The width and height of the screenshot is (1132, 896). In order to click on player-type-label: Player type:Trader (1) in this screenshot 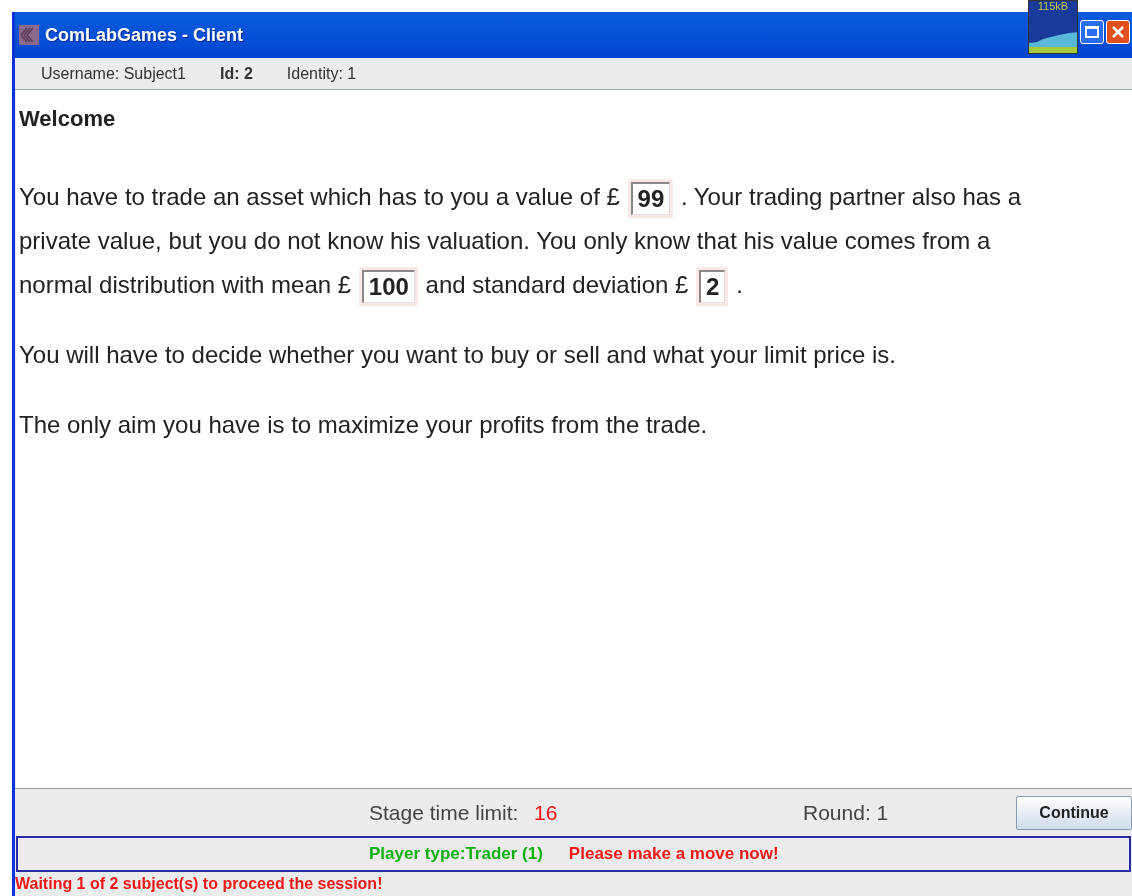, I will do `click(456, 854)`.